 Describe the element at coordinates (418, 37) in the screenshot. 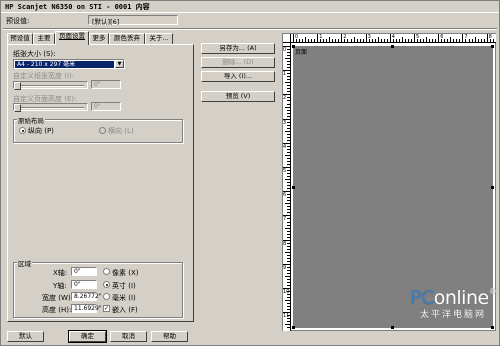

I see `ruler-number: 5` at that location.